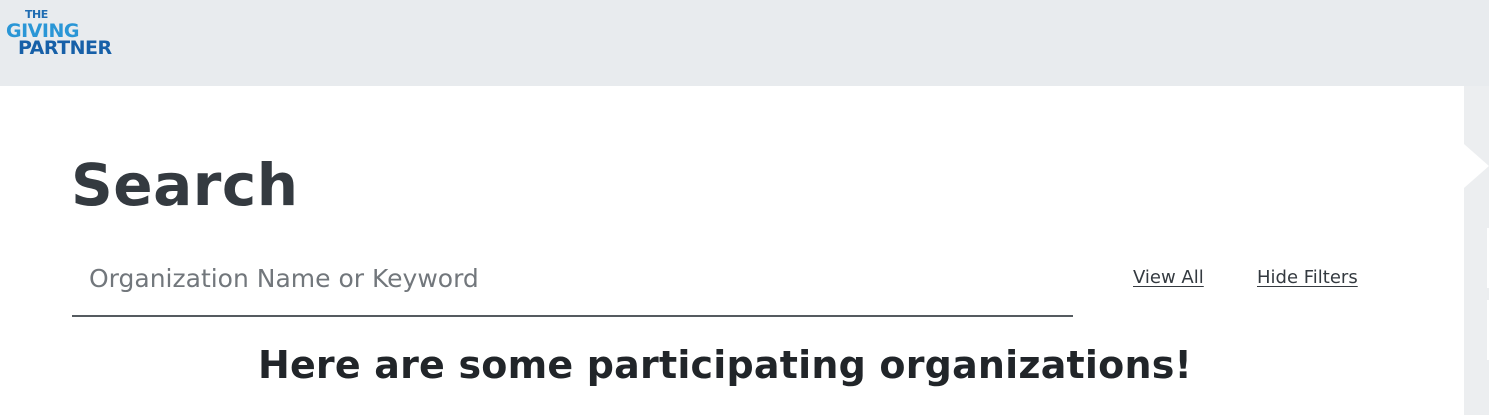 The image size is (1489, 415). Describe the element at coordinates (59, 33) in the screenshot. I see `giving-partner-logo: THE GIVING PARTNER` at that location.